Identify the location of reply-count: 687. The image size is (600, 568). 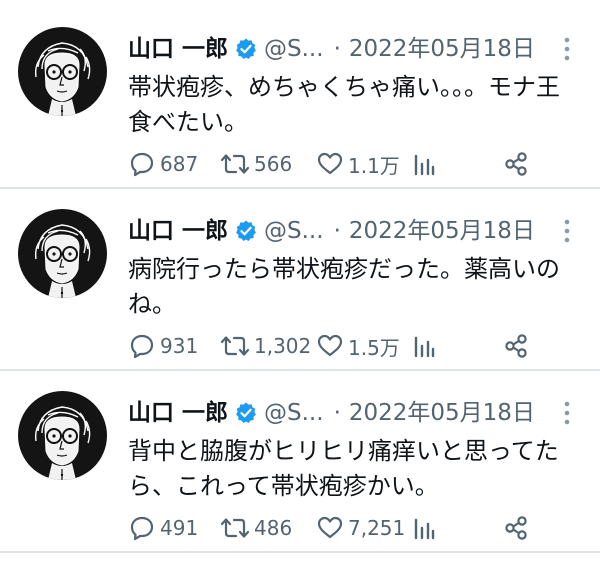
(179, 164).